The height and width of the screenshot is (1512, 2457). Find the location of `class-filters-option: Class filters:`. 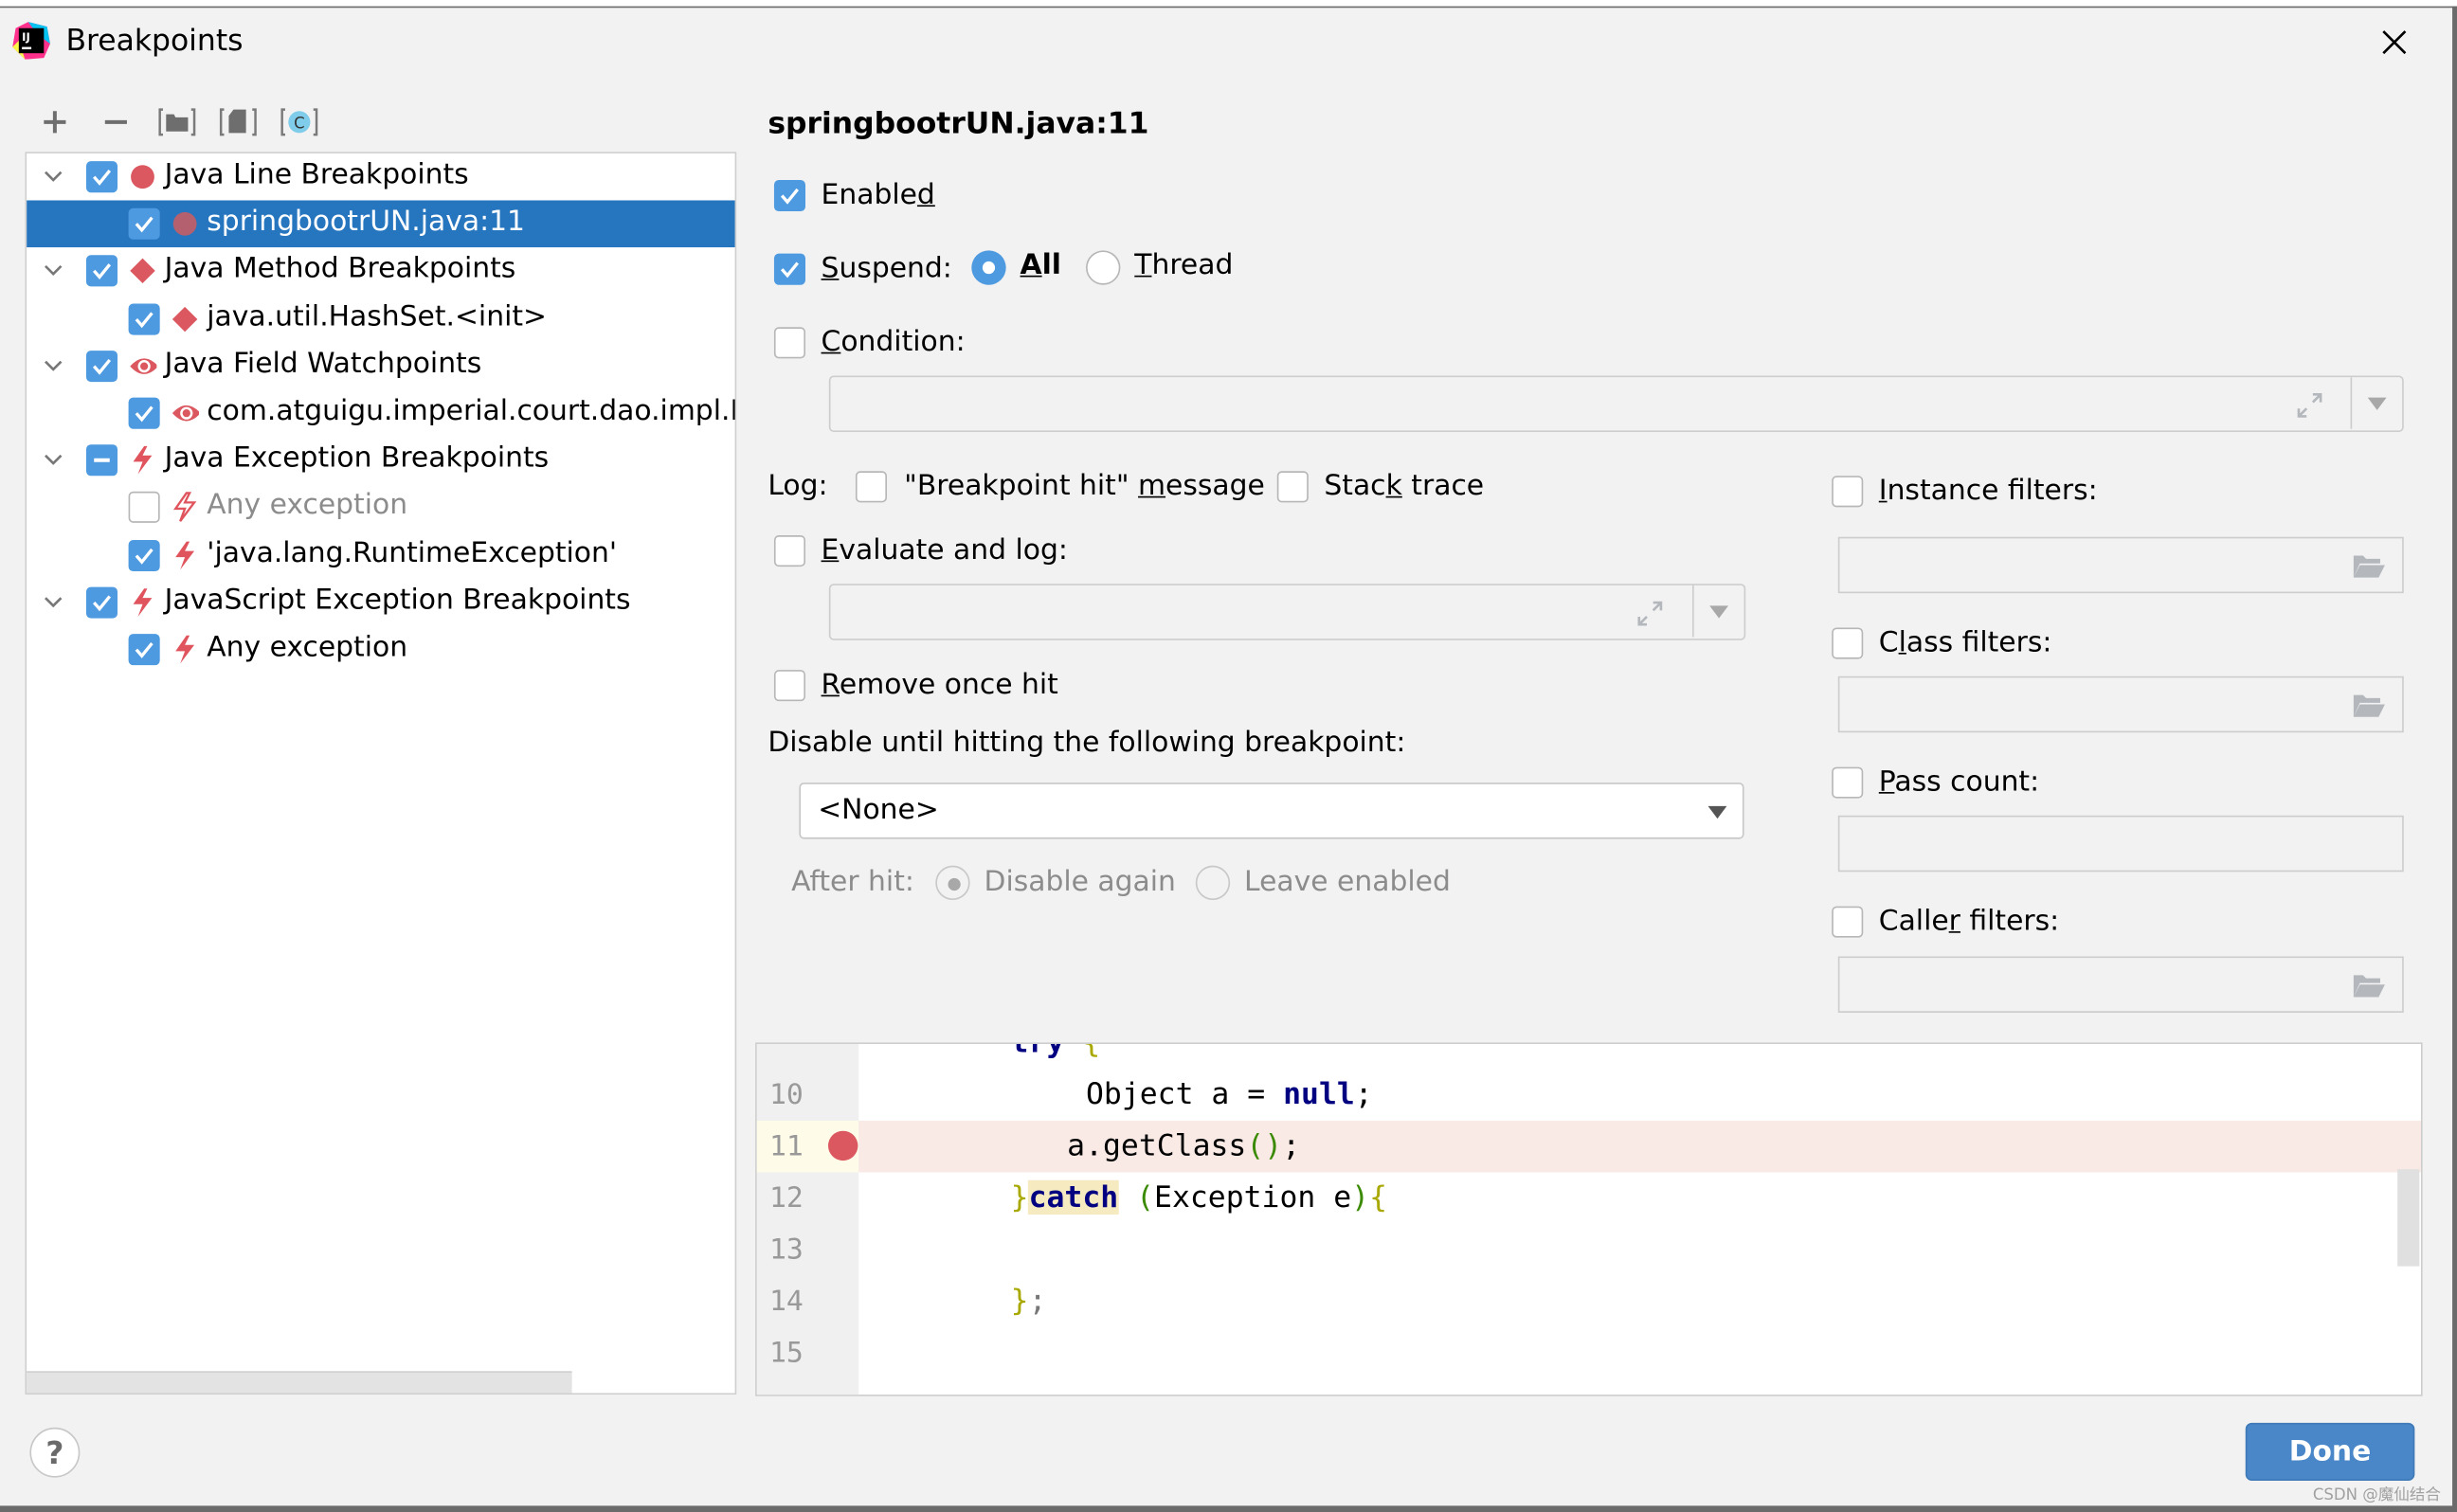

class-filters-option: Class filters: is located at coordinates (1941, 642).